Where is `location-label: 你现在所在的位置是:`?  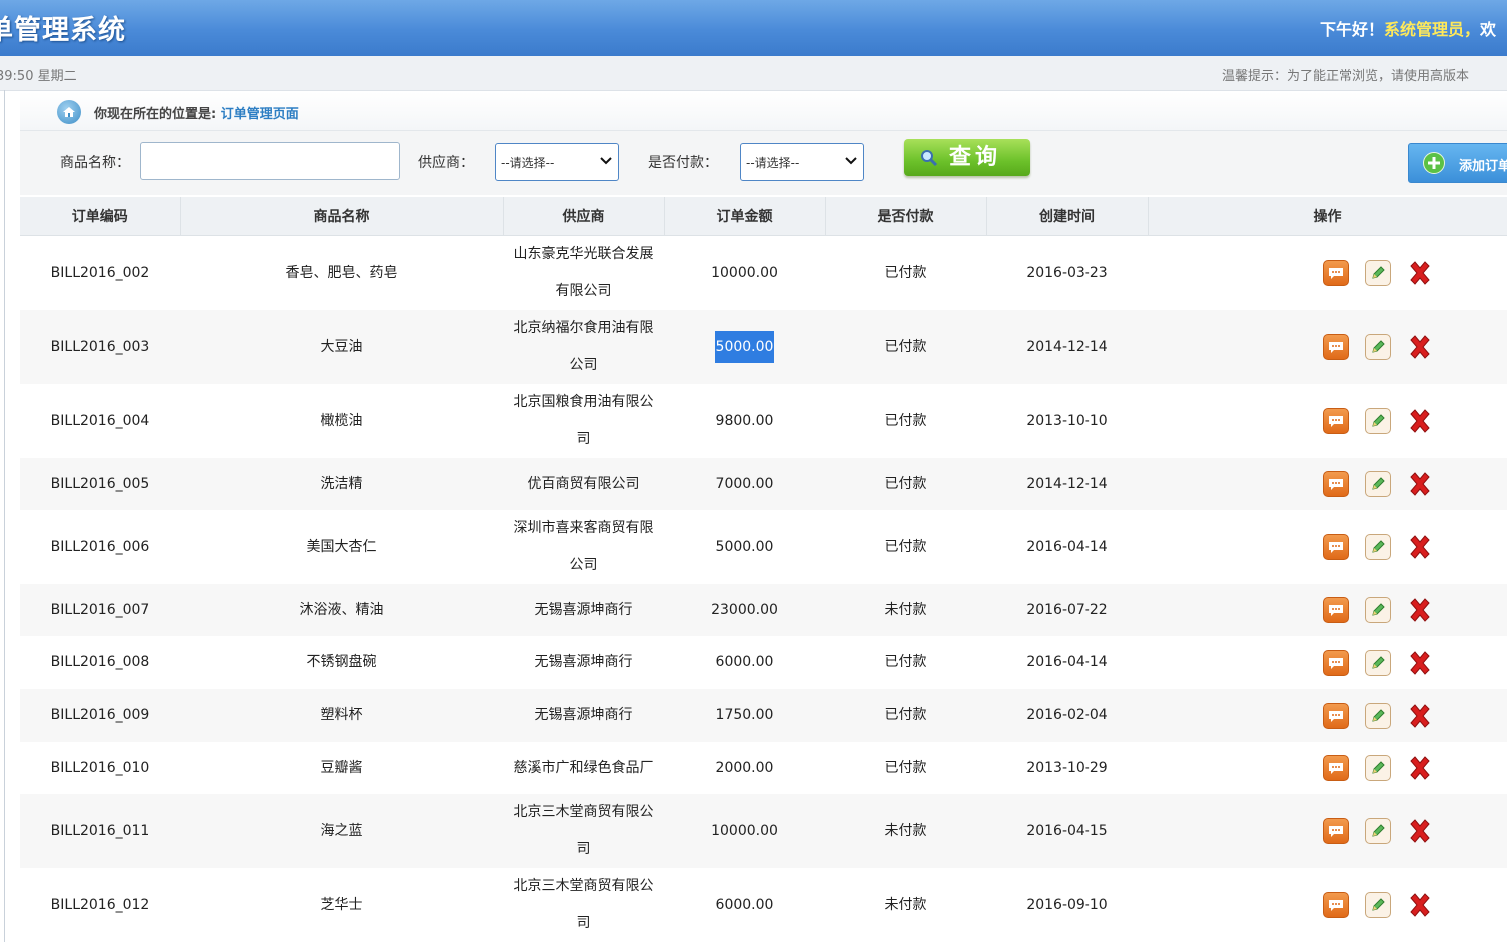
location-label: 你现在所在的位置是: is located at coordinates (155, 114).